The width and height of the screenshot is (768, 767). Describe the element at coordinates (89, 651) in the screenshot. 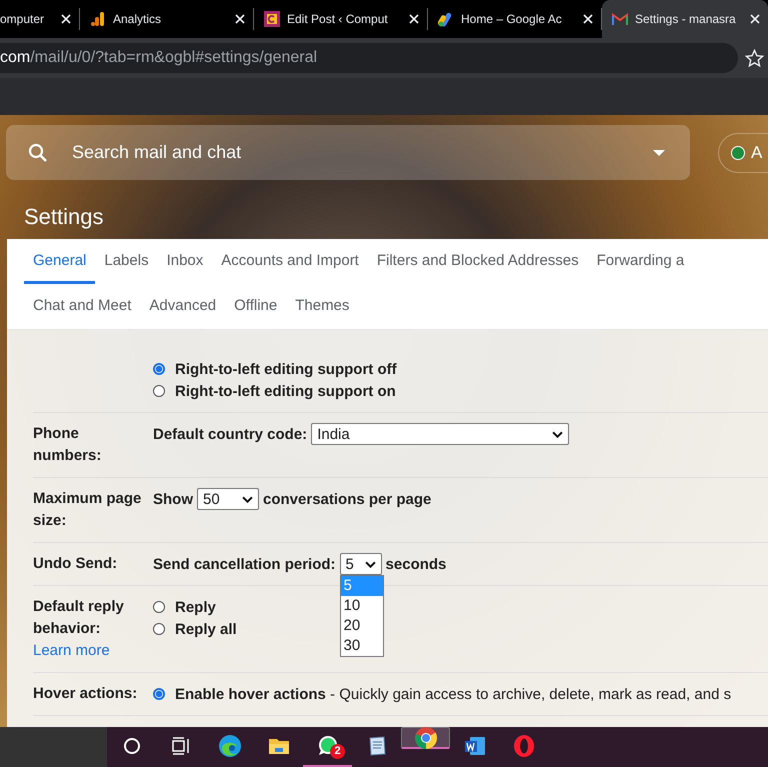

I see `learn-more-link: Learn more` at that location.